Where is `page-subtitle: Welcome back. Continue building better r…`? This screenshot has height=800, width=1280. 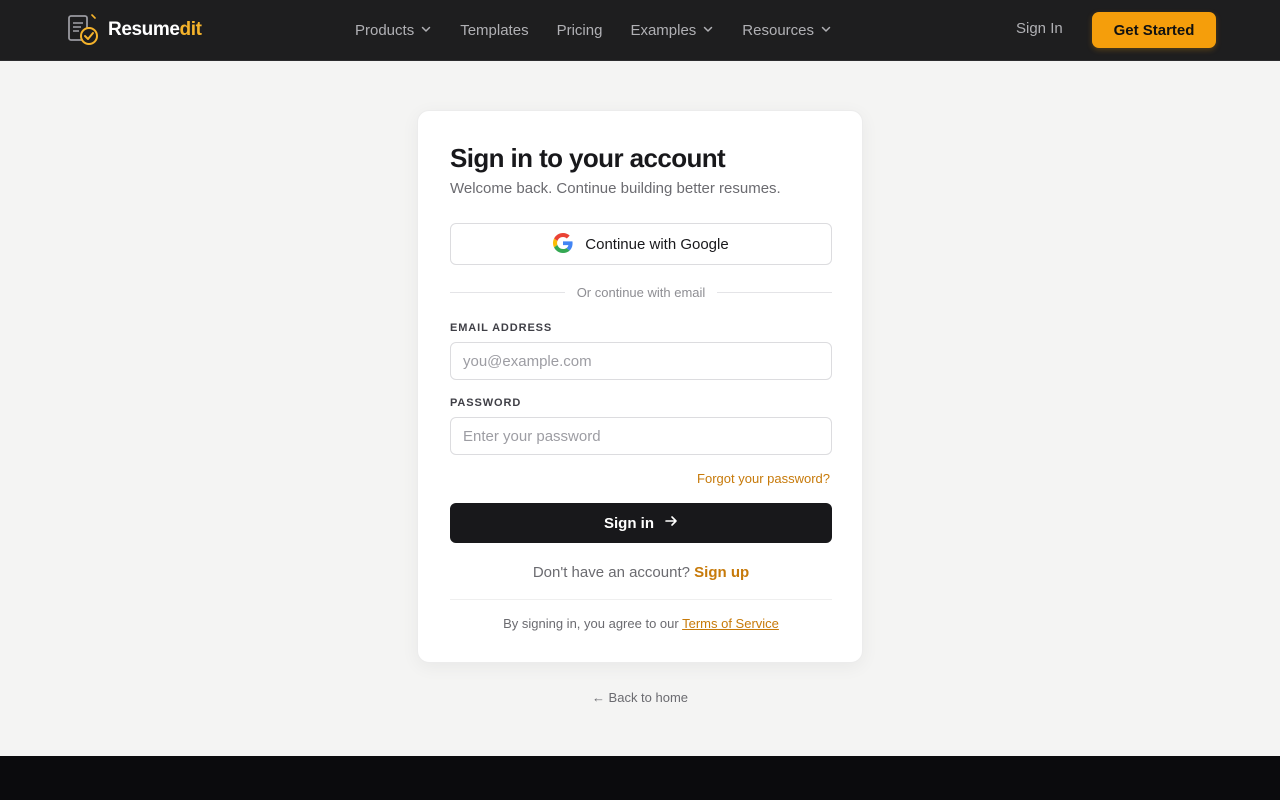
page-subtitle: Welcome back. Continue building better r… is located at coordinates (615, 188).